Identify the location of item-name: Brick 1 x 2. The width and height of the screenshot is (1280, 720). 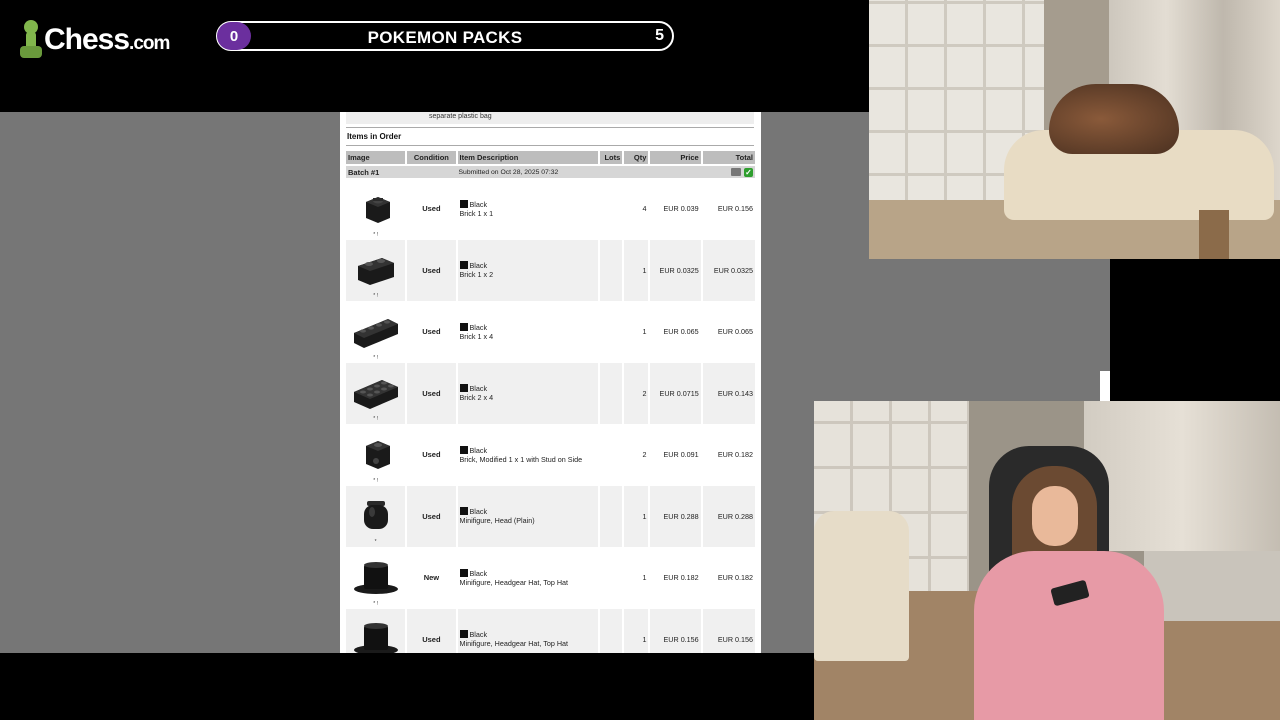
(528, 274).